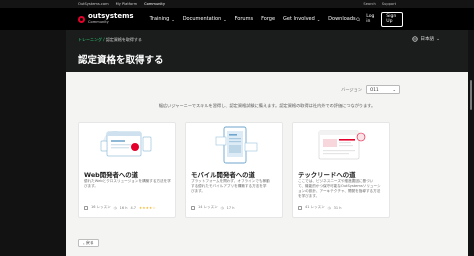 The height and width of the screenshot is (256, 474). I want to click on topbar-link-community: Community, so click(154, 4).